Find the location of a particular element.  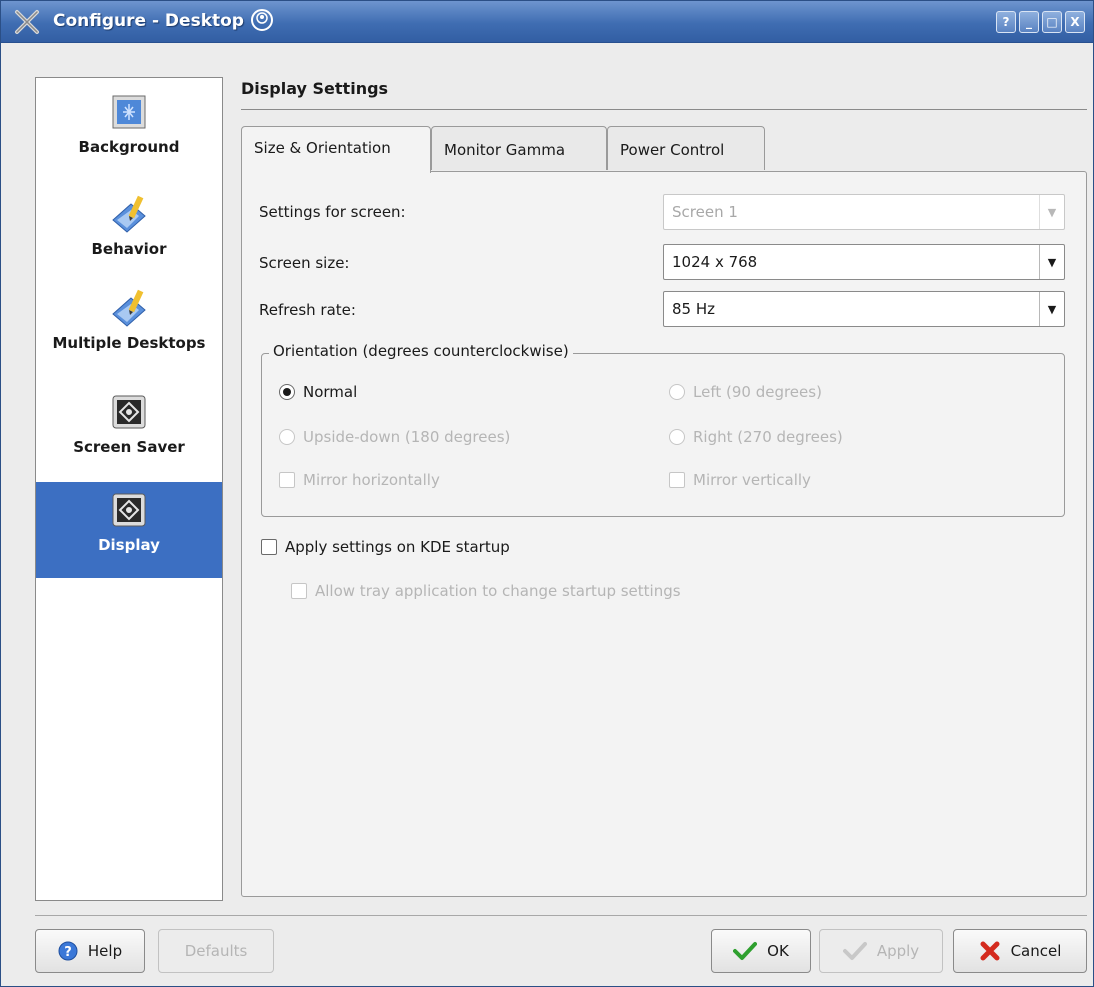

defaults-button: Defaults is located at coordinates (216, 951).